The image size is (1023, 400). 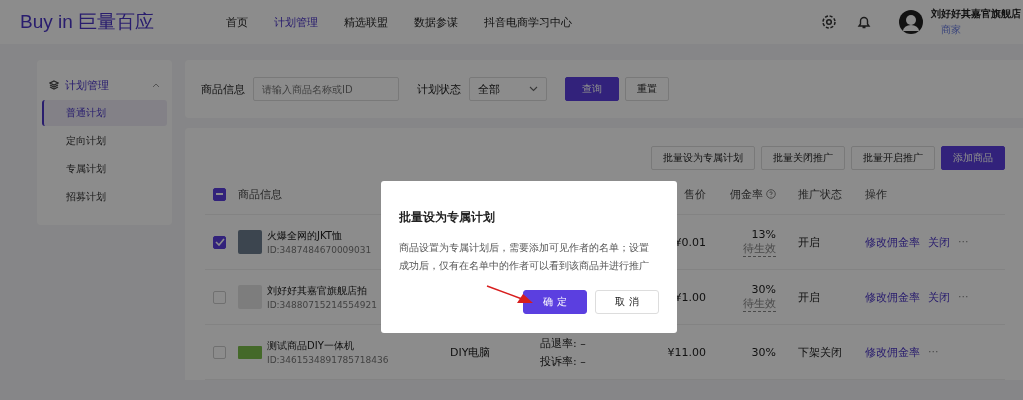 I want to click on nav-tab: 抖音电商学习中心, so click(x=528, y=22).